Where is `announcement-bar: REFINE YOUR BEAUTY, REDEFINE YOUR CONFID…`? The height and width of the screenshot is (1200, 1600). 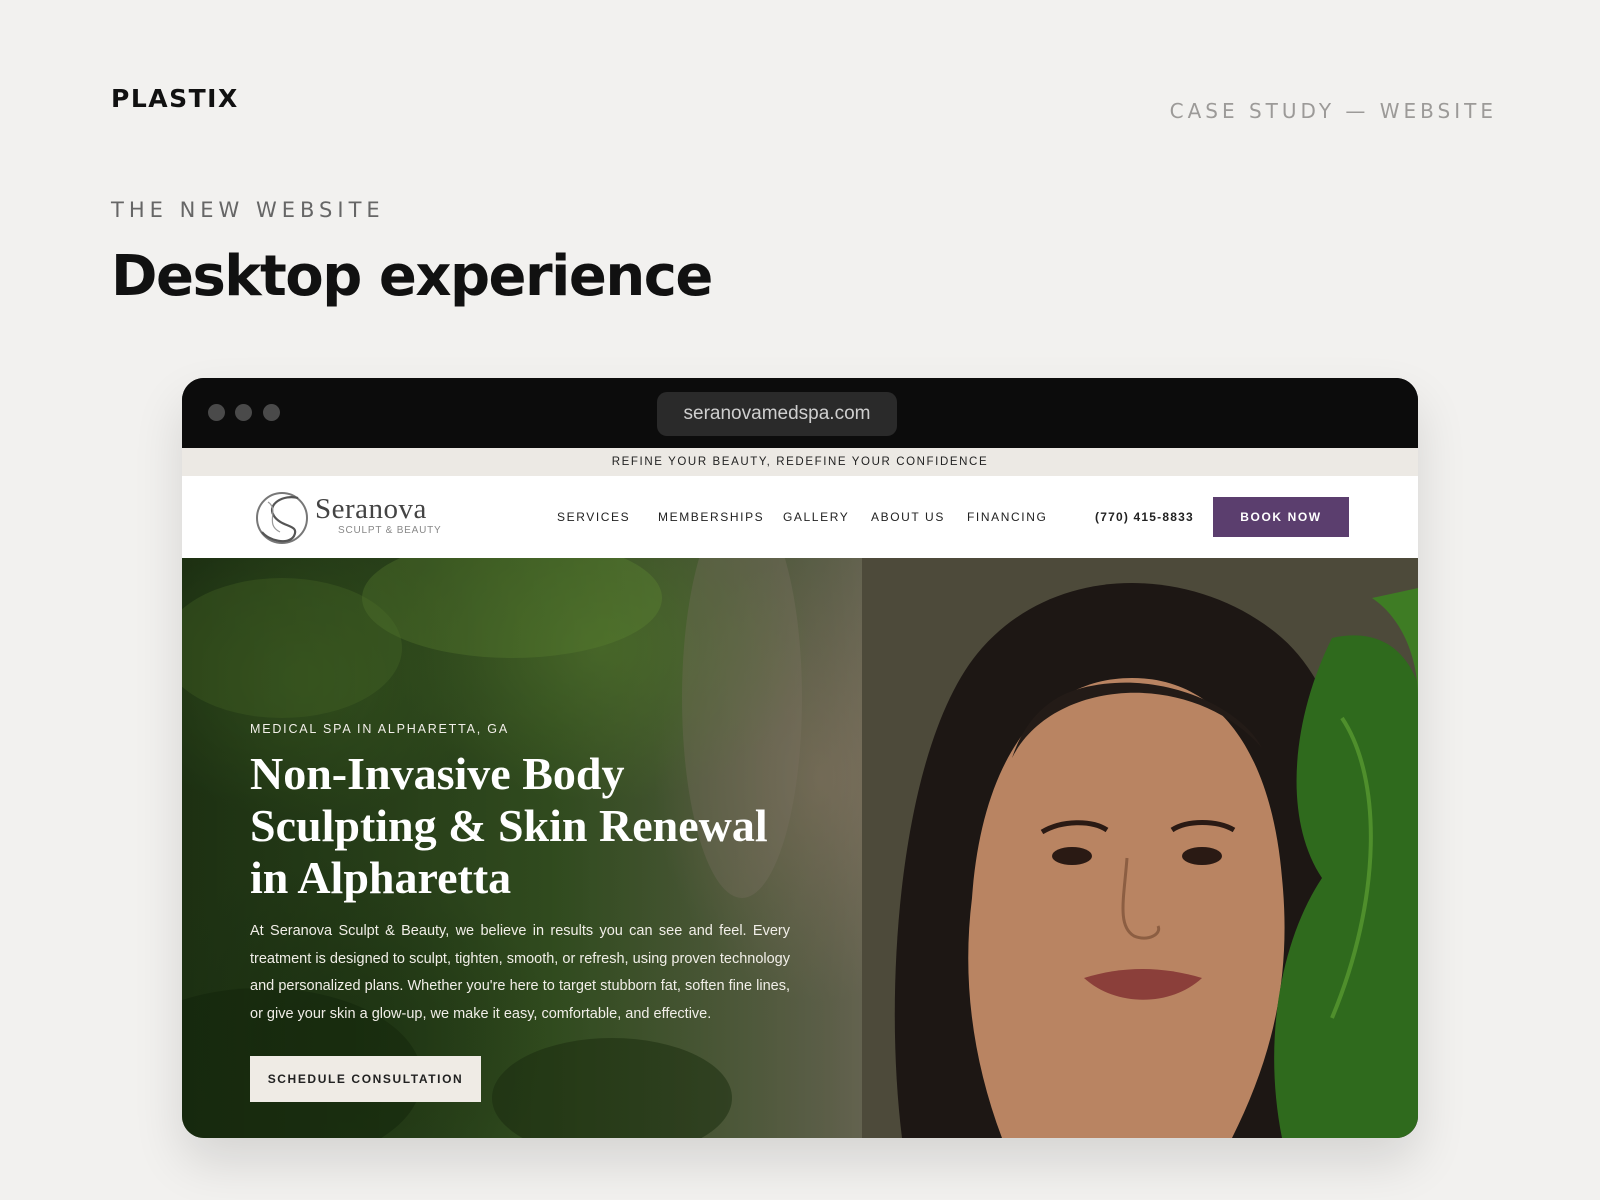
announcement-bar: REFINE YOUR BEAUTY, REDEFINE YOUR CONFID… is located at coordinates (800, 462).